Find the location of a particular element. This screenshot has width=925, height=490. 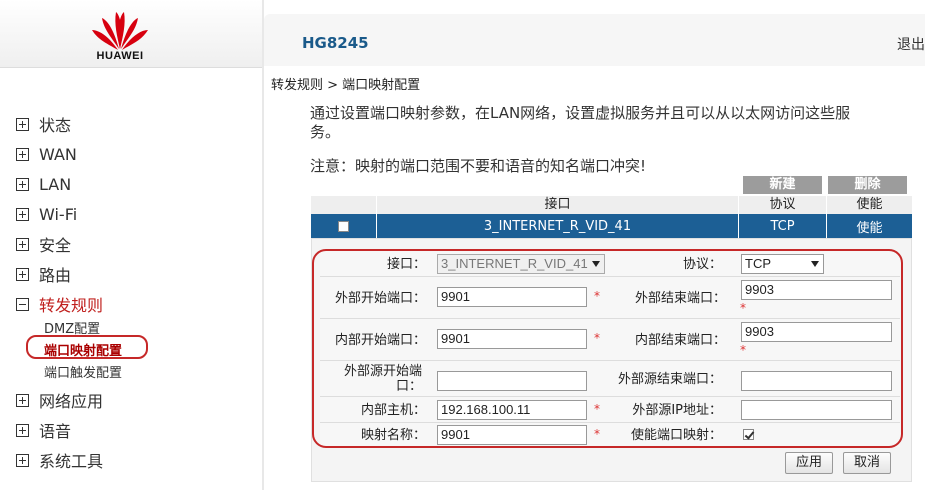

form-row: 映射名称： 9901 * 使能端口映射： is located at coordinates (610, 435).